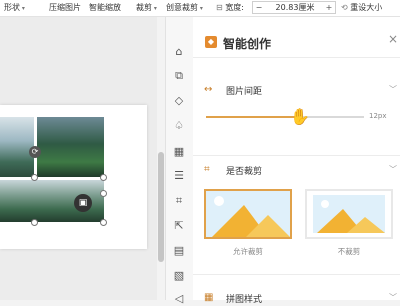 Image resolution: width=400 pixels, height=306 pixels. What do you see at coordinates (179, 299) in the screenshot?
I see `more-icon: ◁` at bounding box center [179, 299].